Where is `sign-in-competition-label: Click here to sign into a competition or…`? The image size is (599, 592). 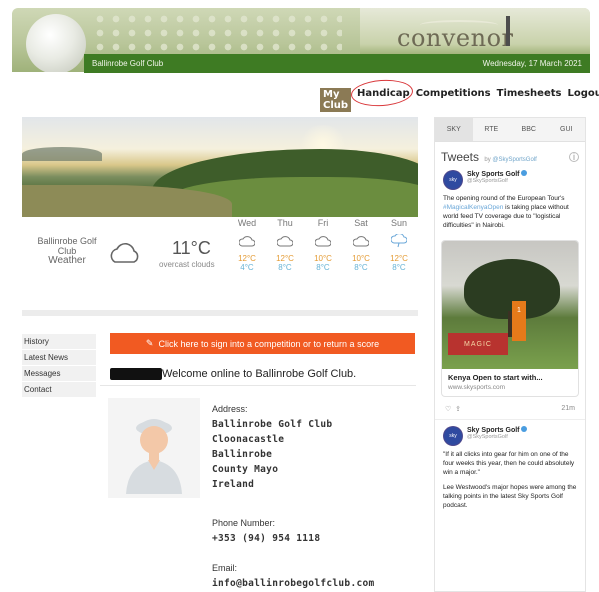 sign-in-competition-label: Click here to sign into a competition or… is located at coordinates (269, 343).